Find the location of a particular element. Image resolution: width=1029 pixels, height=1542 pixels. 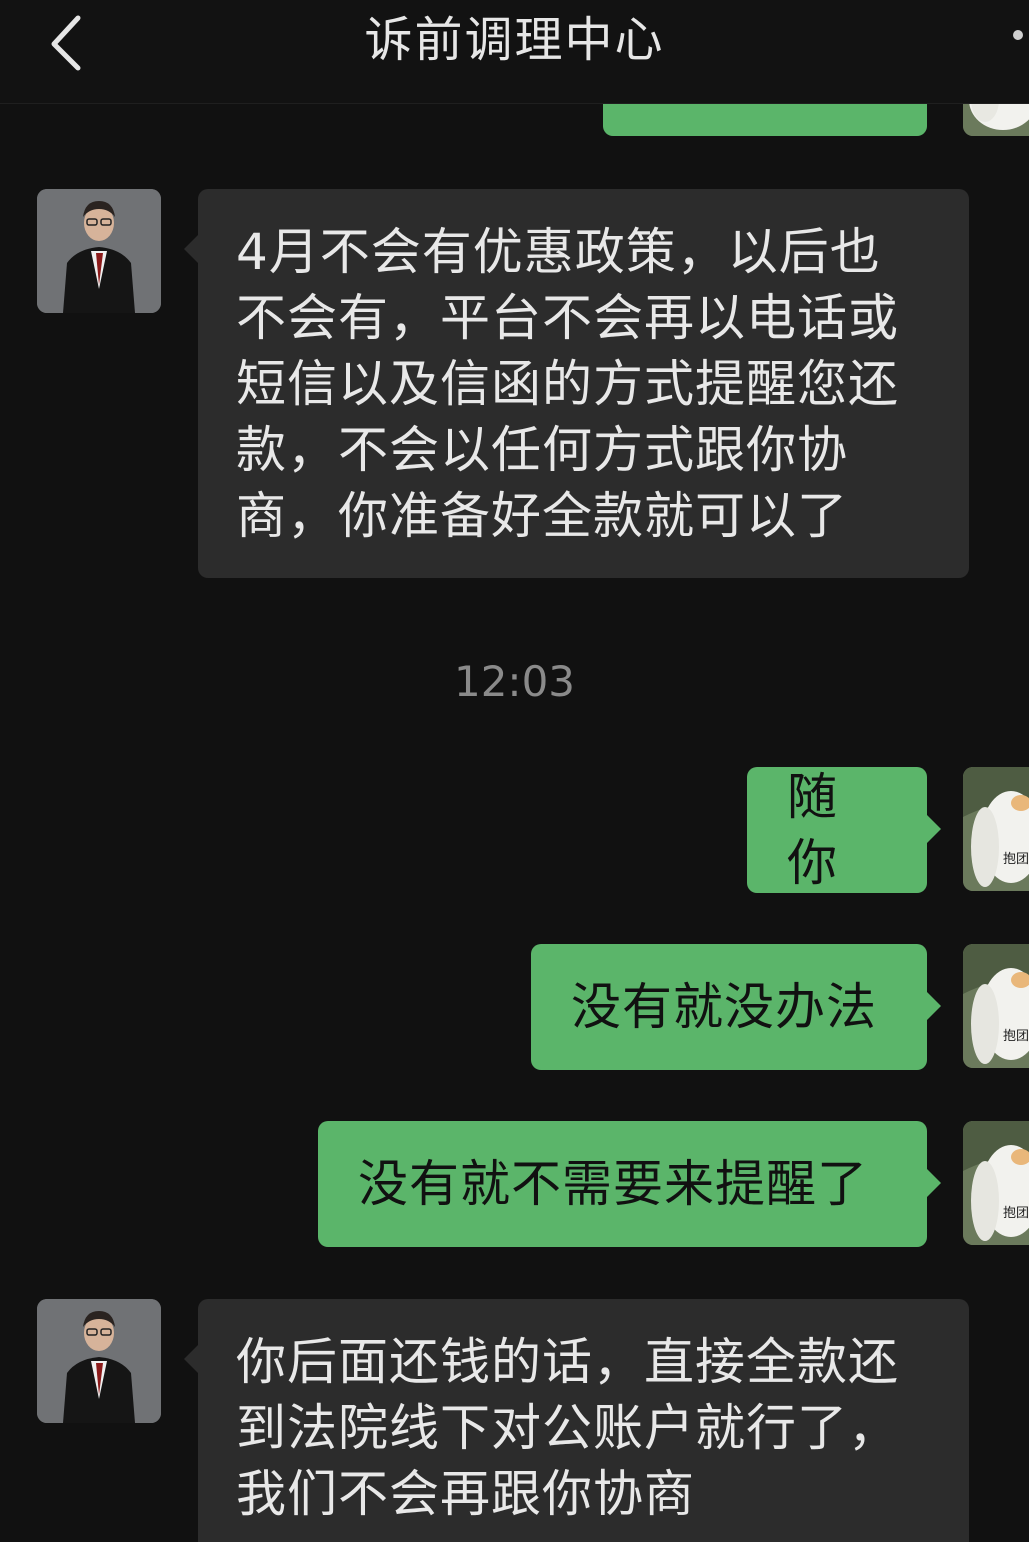

message-line: 你后面还钱的话，直接全款还 is located at coordinates (567, 1362).